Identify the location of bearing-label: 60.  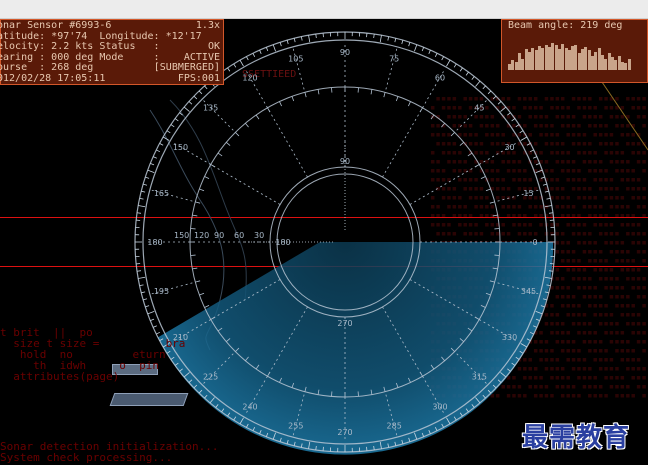
(440, 77).